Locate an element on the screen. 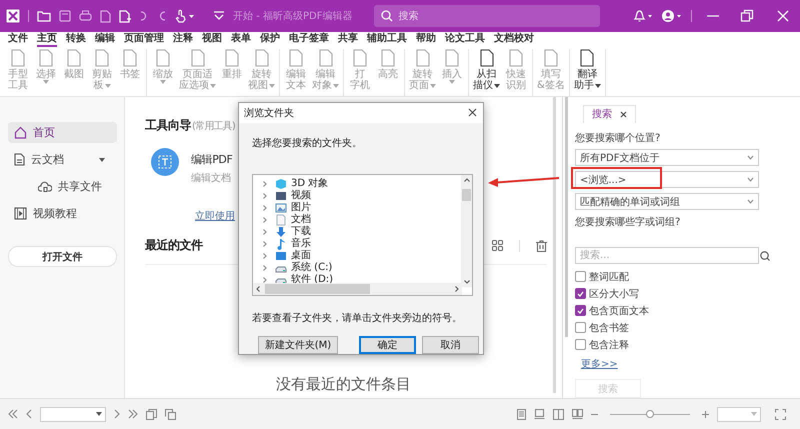  menu-tab: 编辑 is located at coordinates (105, 39).